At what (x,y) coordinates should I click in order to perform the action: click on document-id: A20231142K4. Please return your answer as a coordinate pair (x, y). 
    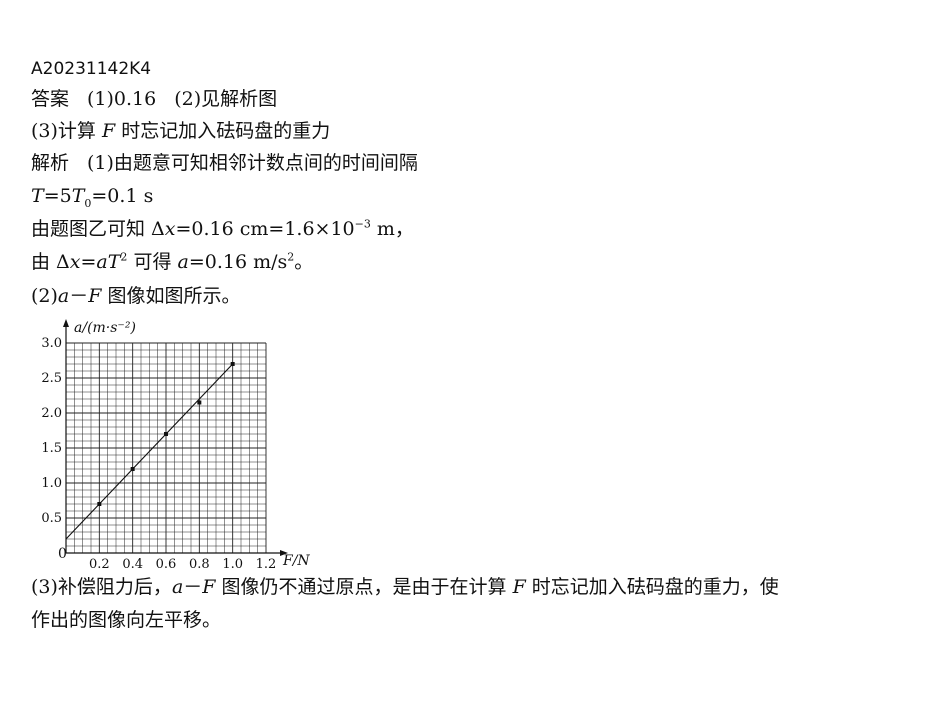
    Looking at the image, I should click on (91, 69).